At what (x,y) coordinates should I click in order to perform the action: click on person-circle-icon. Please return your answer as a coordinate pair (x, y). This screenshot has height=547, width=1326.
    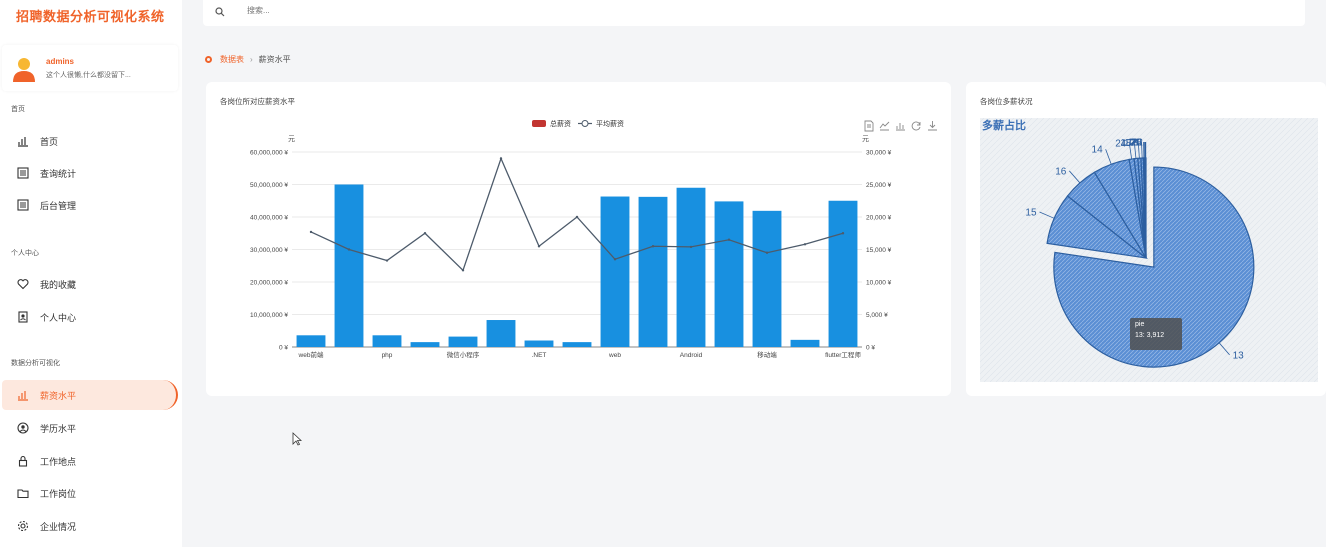
    Looking at the image, I should click on (23, 428).